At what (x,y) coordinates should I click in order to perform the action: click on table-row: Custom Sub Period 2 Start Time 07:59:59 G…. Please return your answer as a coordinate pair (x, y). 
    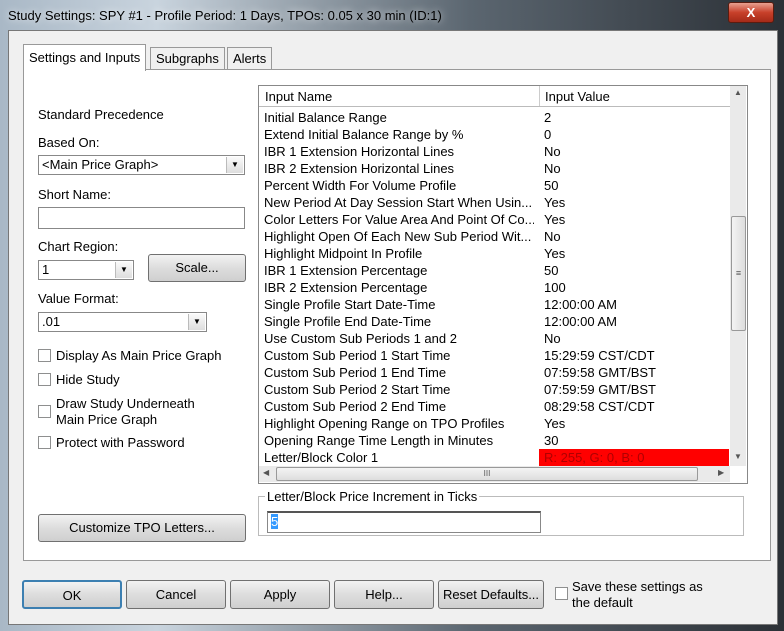
    Looking at the image, I should click on (494, 389).